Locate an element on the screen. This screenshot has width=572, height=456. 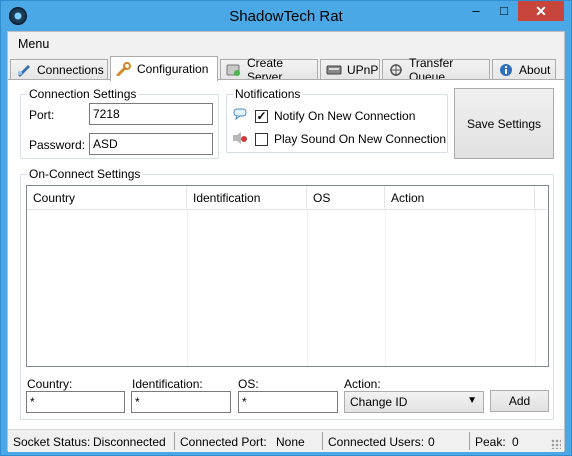
action-dropdown: Change ID ▼ is located at coordinates (414, 402).